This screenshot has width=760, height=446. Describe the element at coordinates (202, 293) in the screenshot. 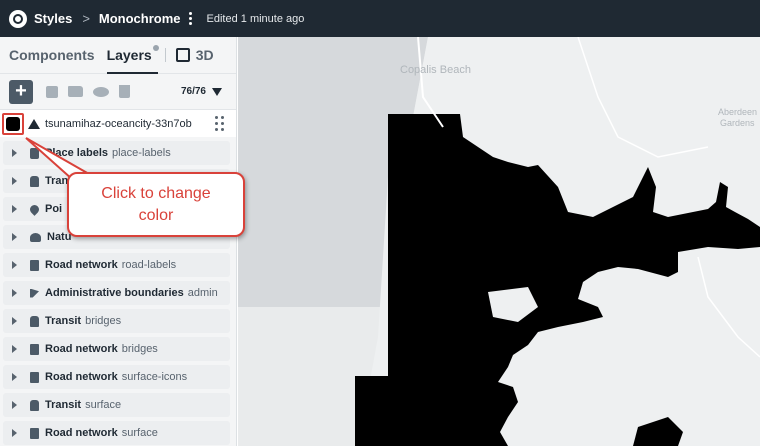

I see `group-sub: admin` at that location.